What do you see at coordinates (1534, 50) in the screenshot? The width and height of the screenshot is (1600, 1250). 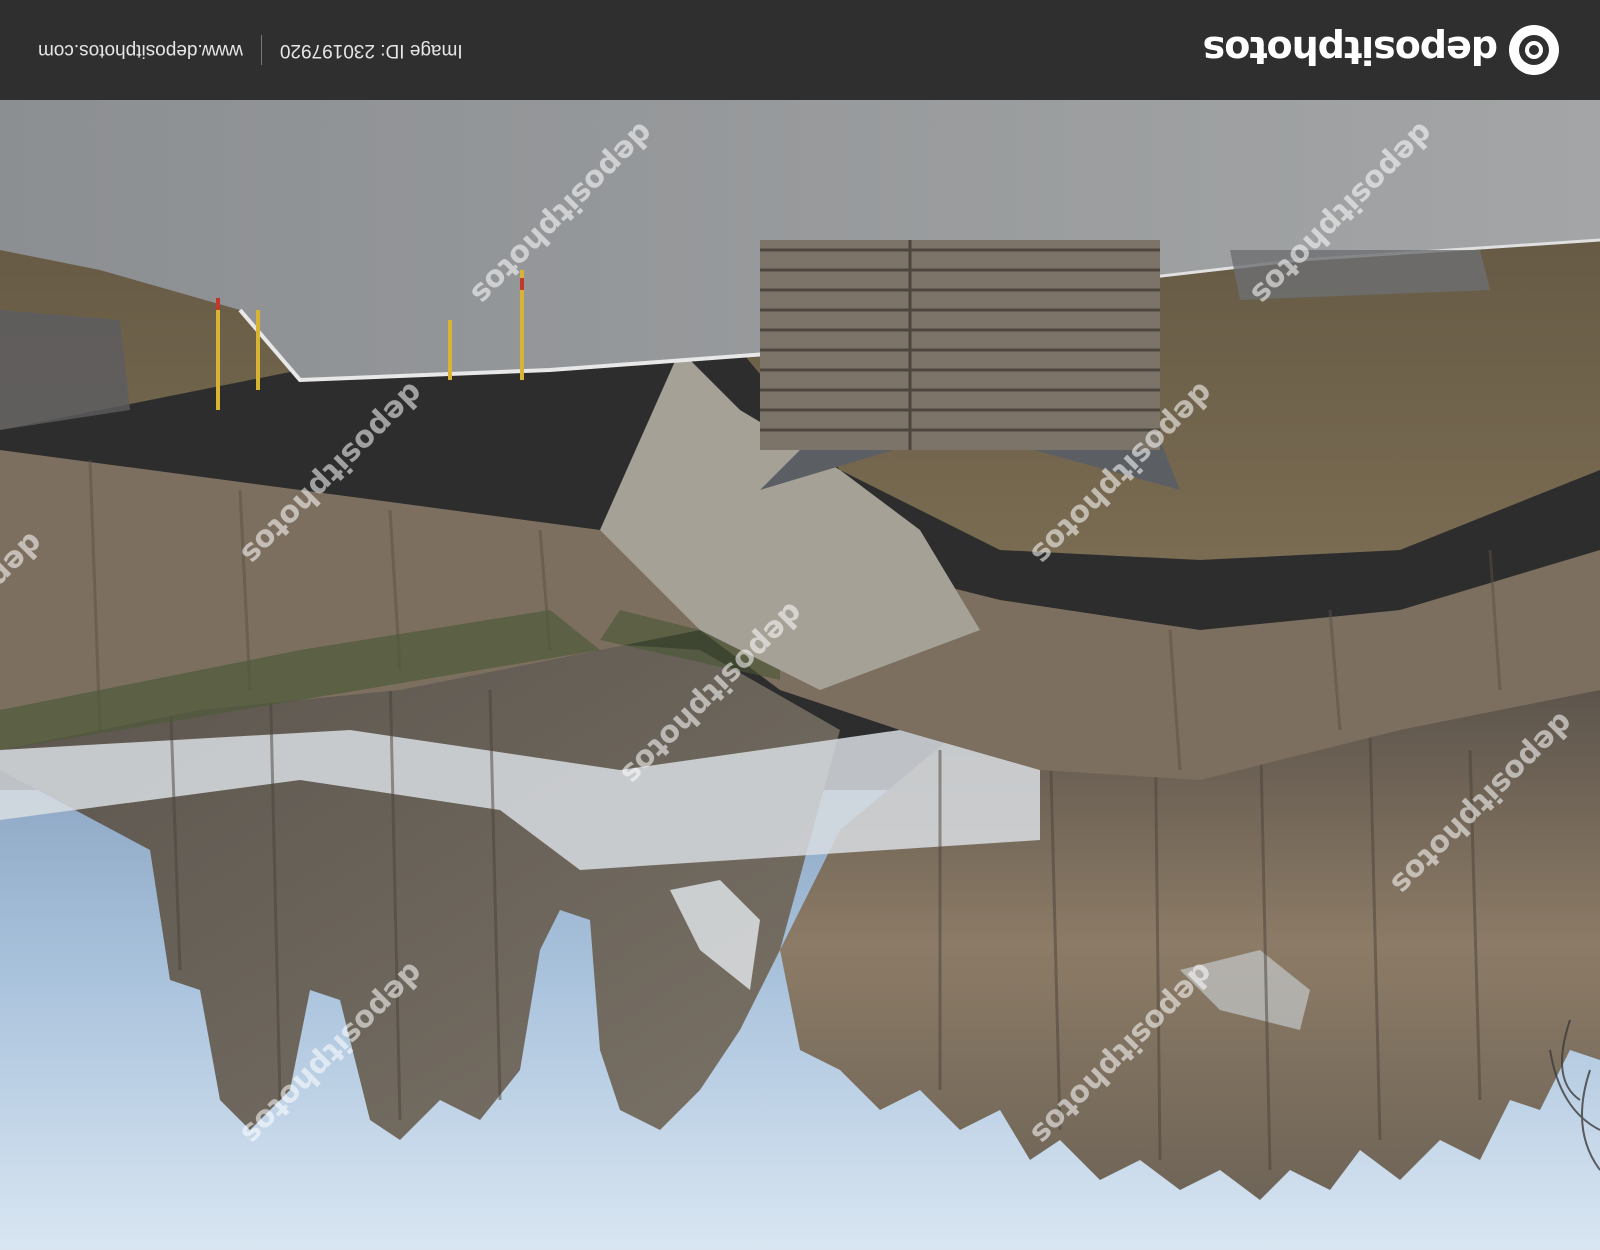 I see `camera-lens-icon` at bounding box center [1534, 50].